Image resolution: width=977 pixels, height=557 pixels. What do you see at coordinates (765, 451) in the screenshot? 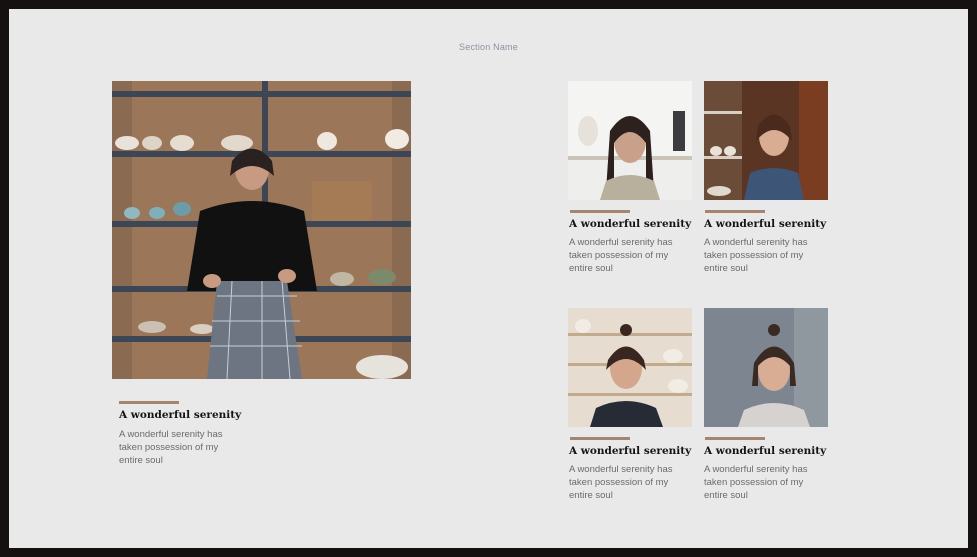
I see `card-title-4: A wonderful serenity` at bounding box center [765, 451].